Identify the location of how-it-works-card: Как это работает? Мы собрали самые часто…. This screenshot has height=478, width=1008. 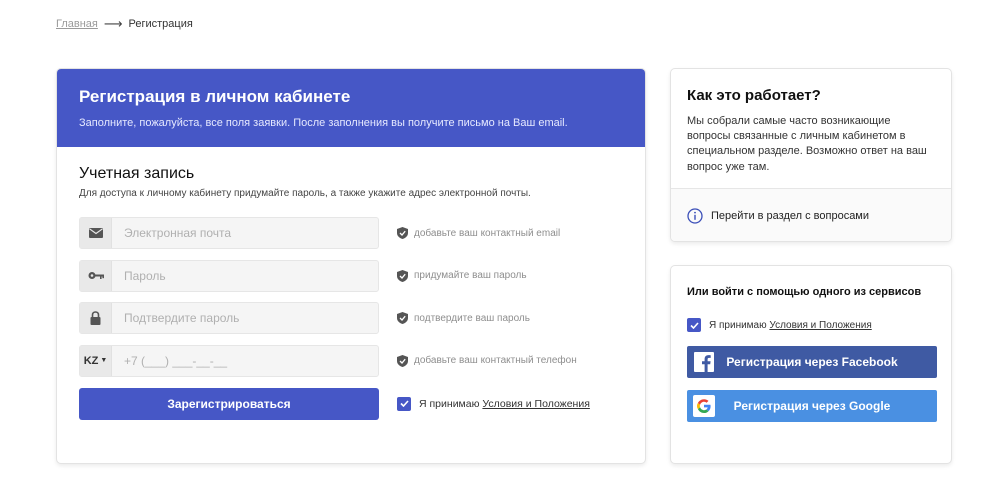
(811, 155).